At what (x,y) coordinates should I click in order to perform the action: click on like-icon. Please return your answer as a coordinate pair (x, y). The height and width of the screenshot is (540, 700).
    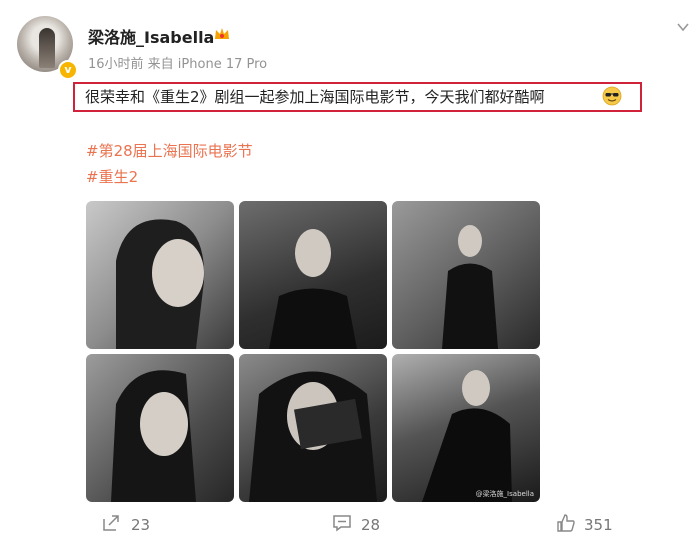
    Looking at the image, I should click on (566, 523).